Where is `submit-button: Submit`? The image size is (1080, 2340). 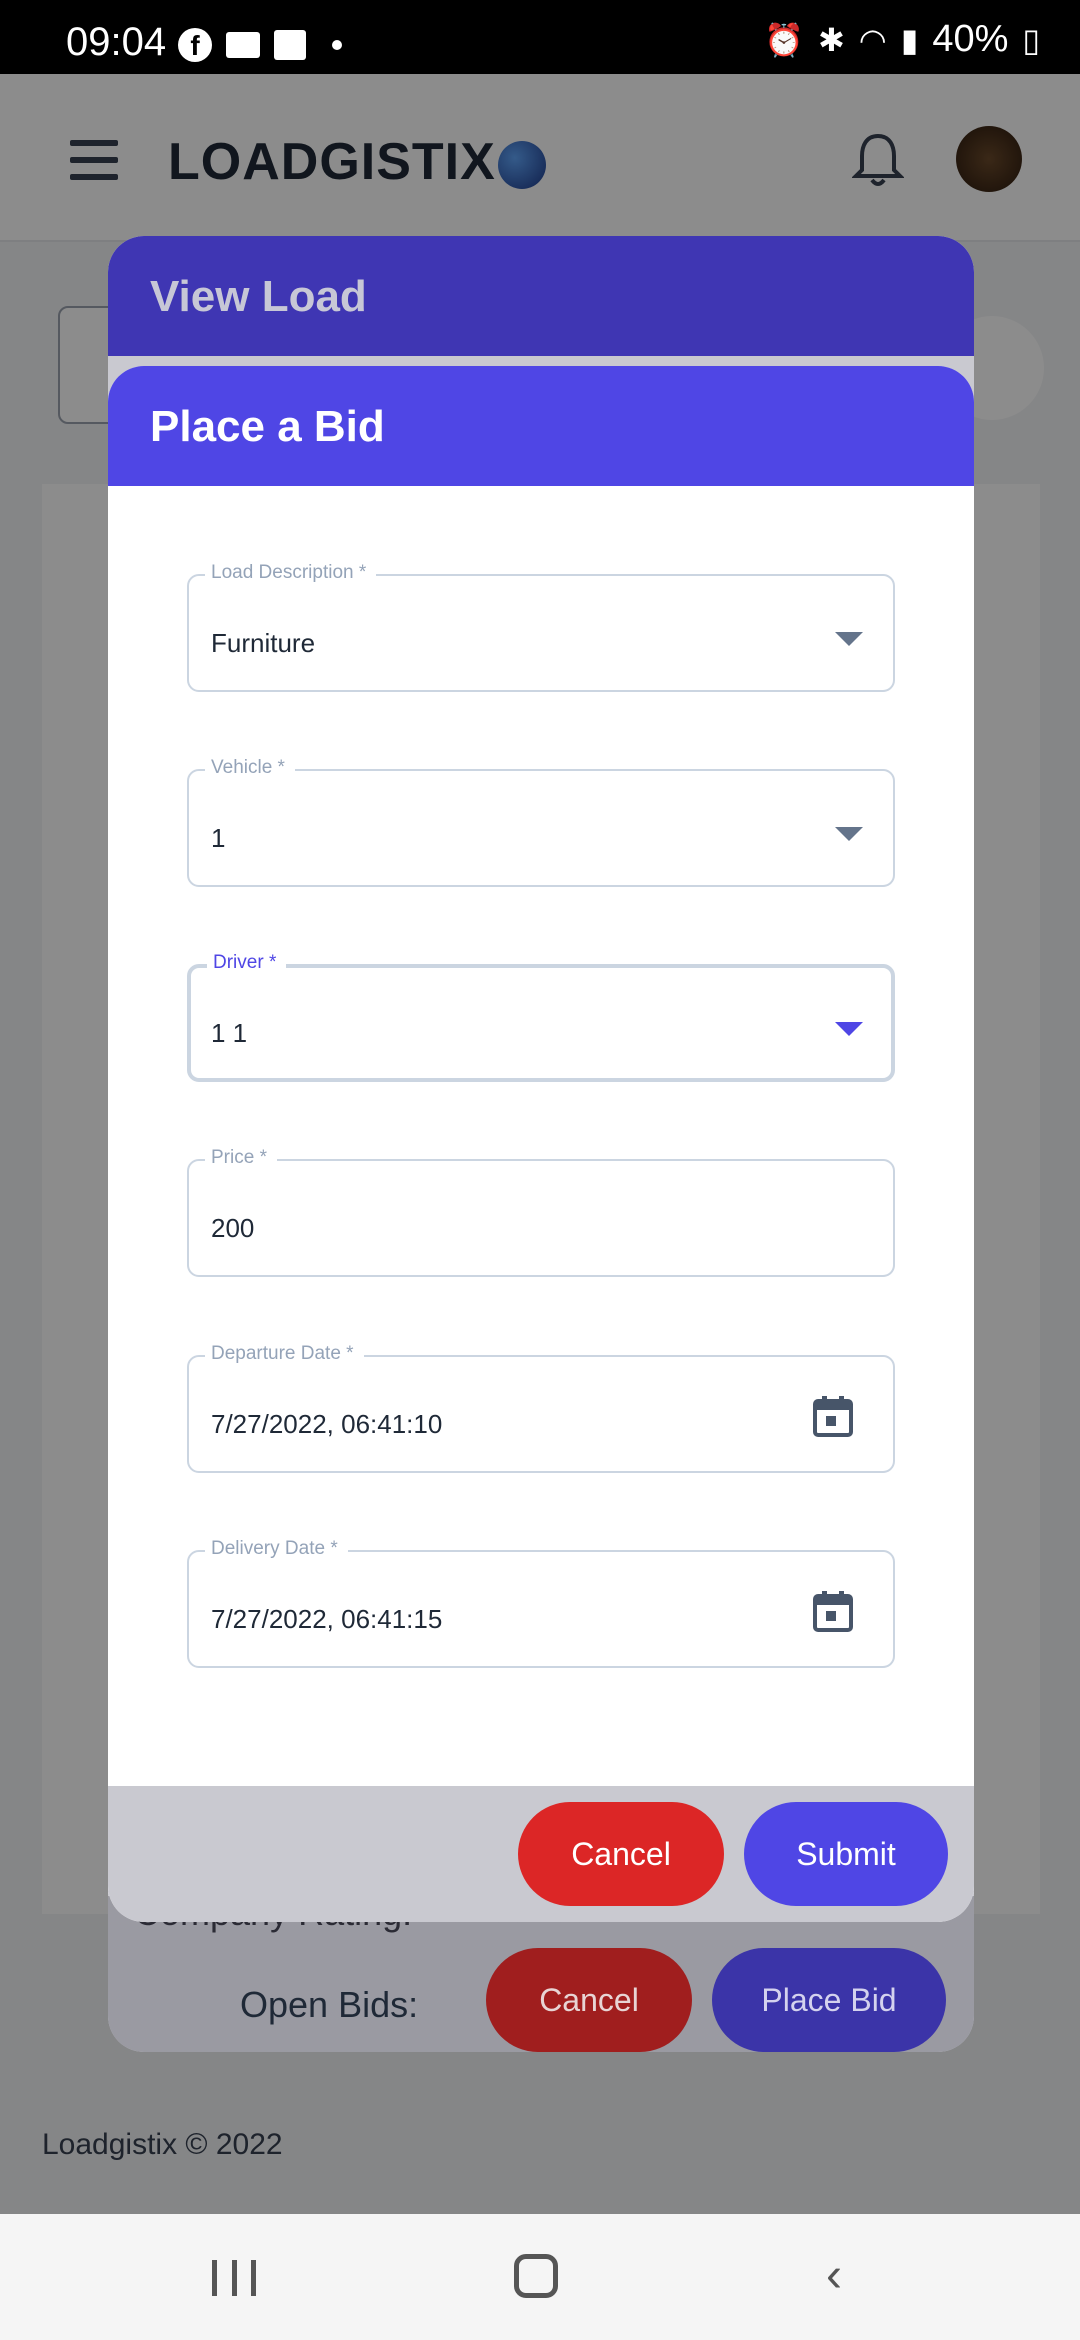
submit-button: Submit is located at coordinates (846, 1854).